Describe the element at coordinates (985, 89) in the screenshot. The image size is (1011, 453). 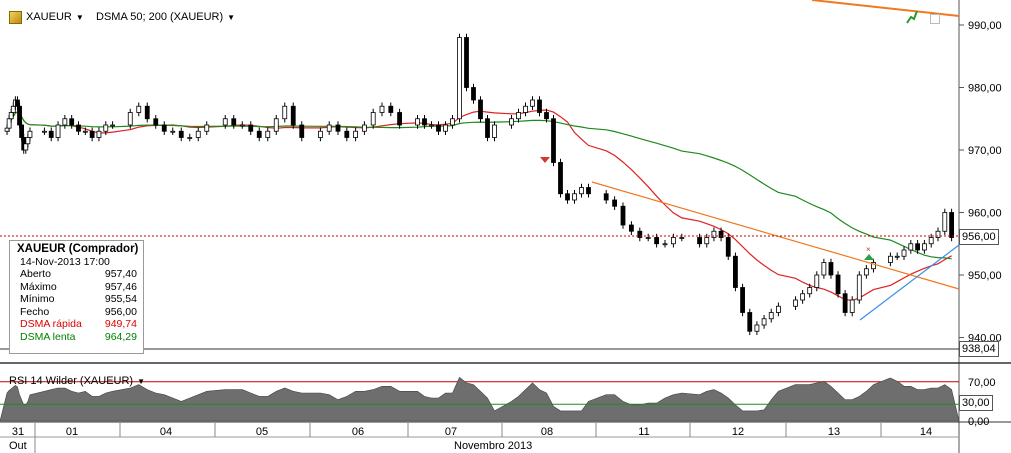
I see `price-tick-label: 980,00` at that location.